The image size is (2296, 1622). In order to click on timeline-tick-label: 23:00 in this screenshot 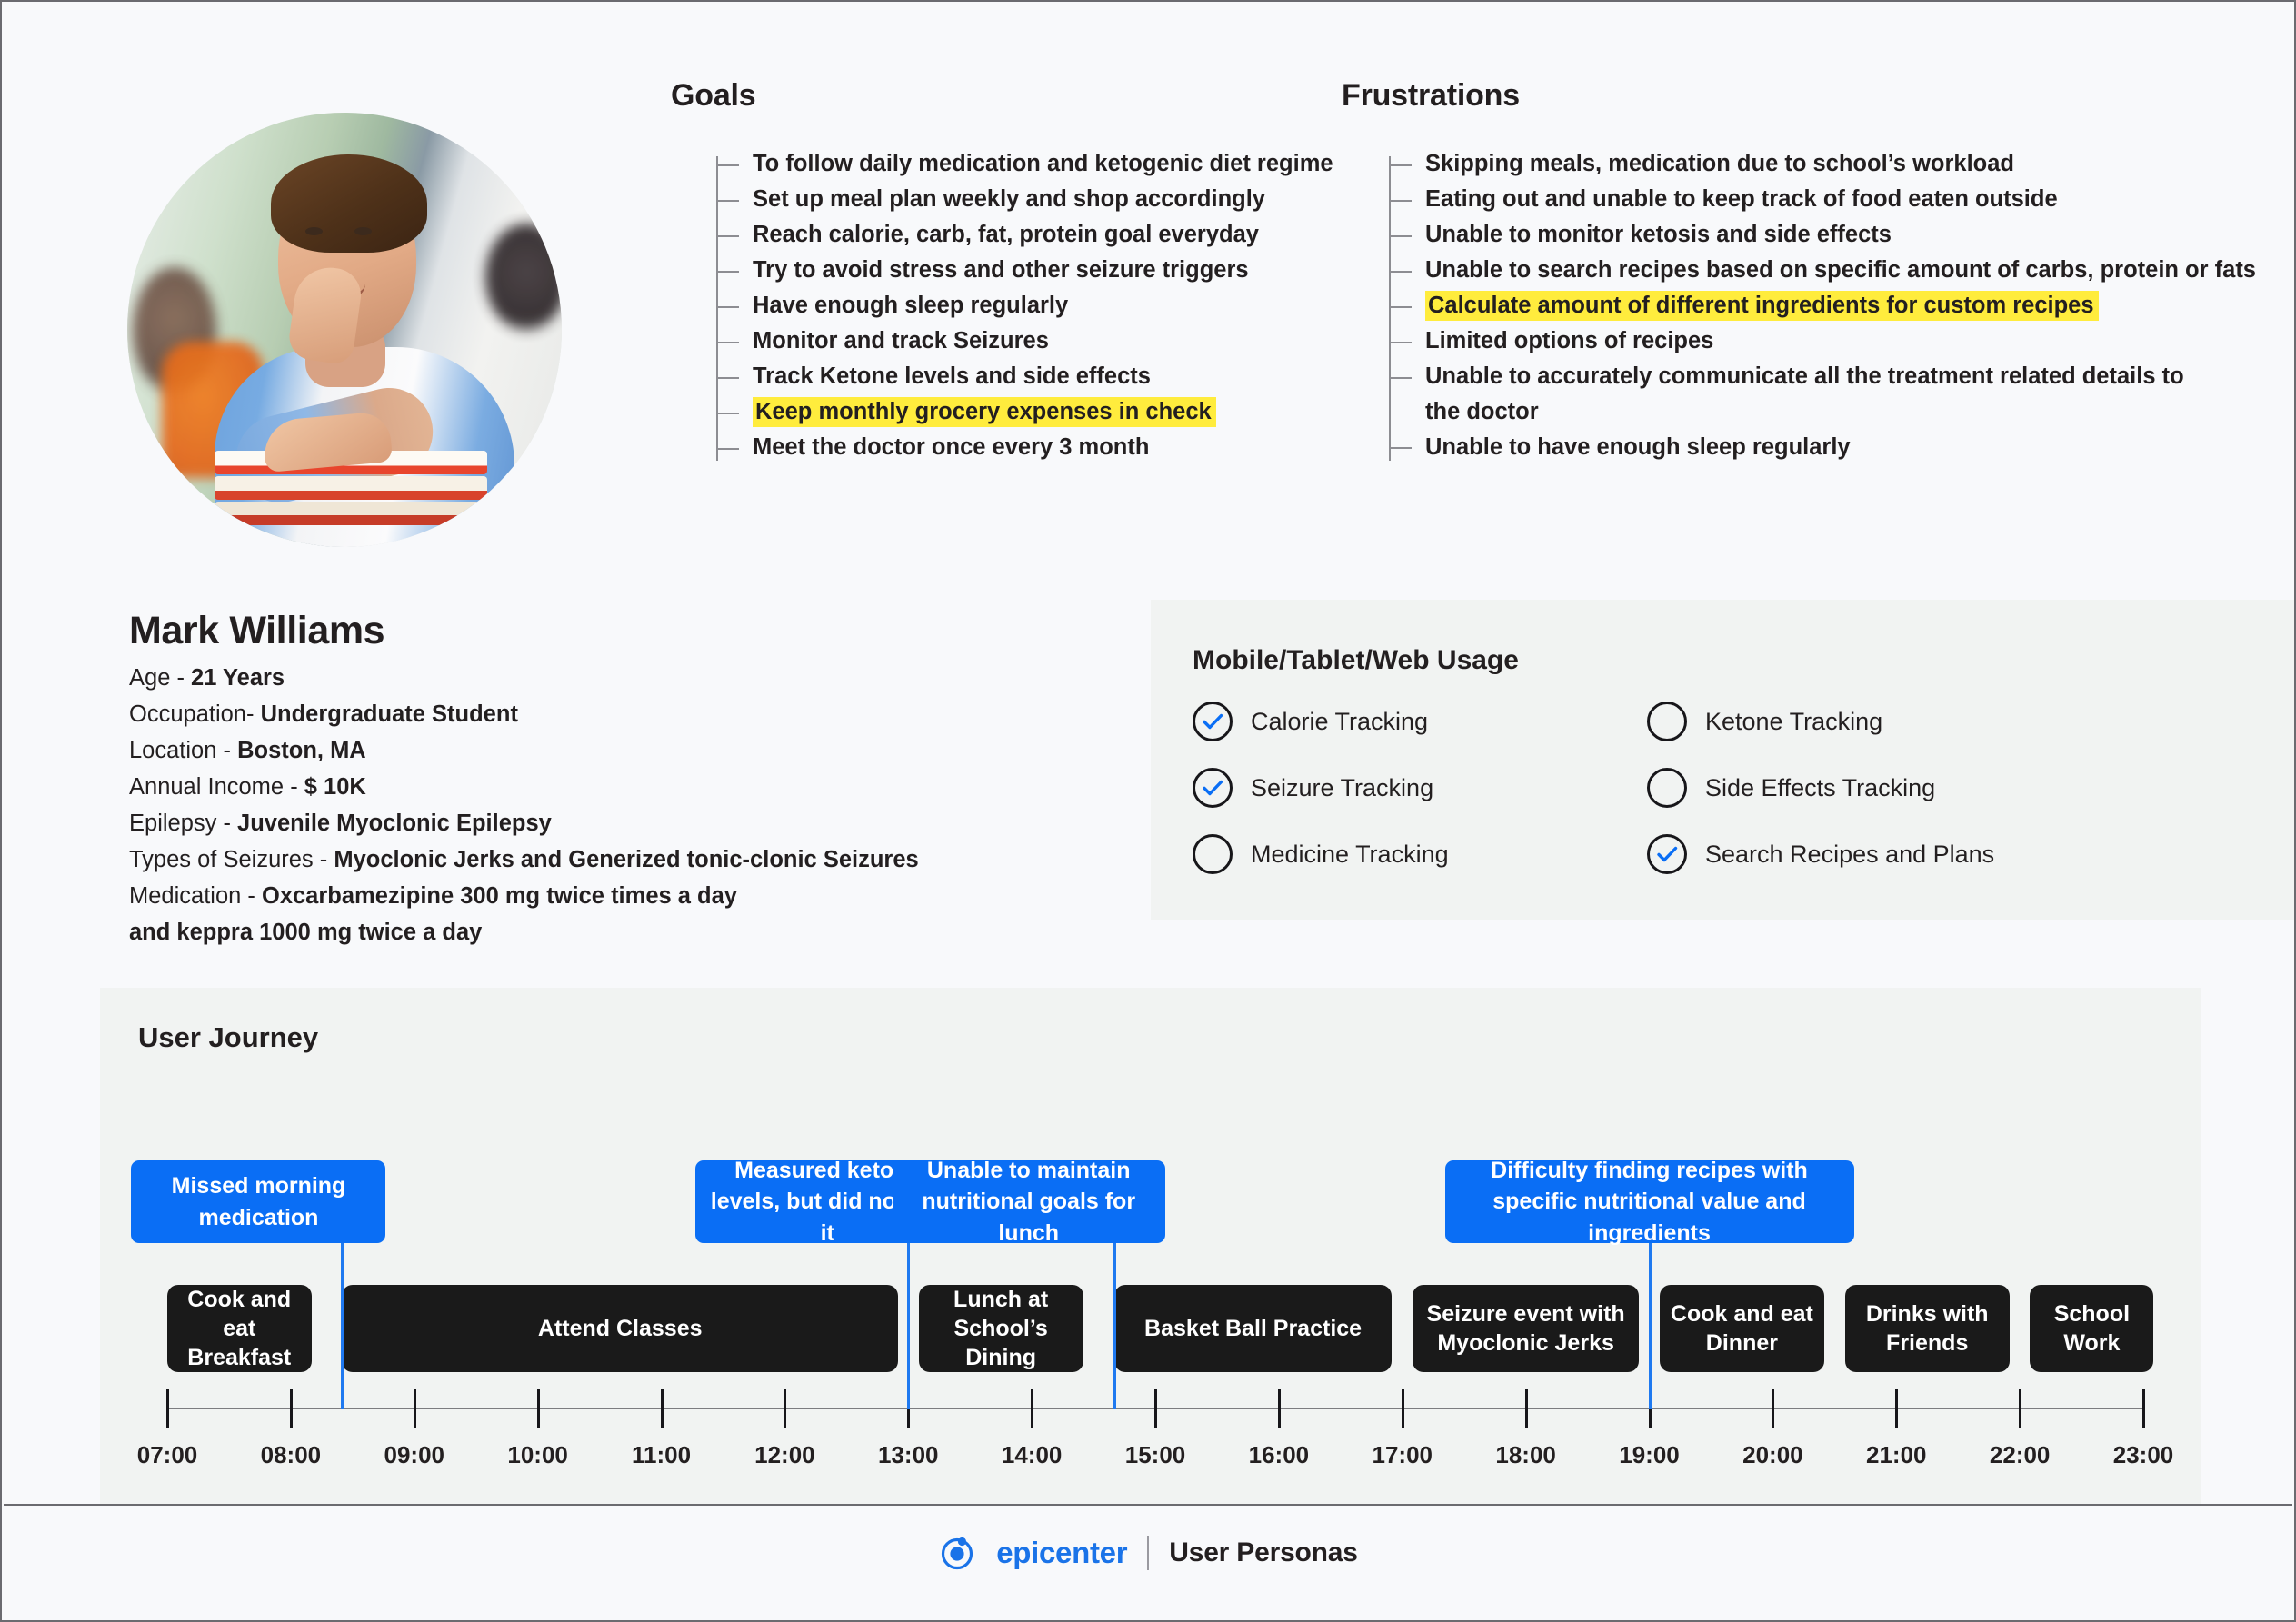, I will do `click(2143, 1454)`.